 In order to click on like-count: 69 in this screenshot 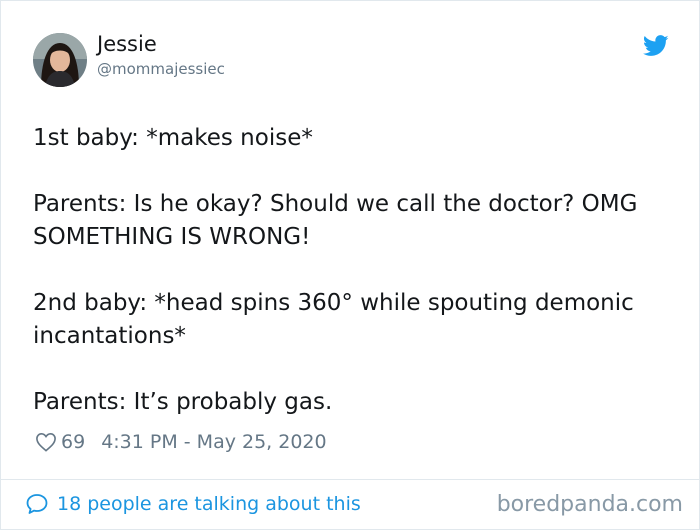, I will do `click(73, 442)`.